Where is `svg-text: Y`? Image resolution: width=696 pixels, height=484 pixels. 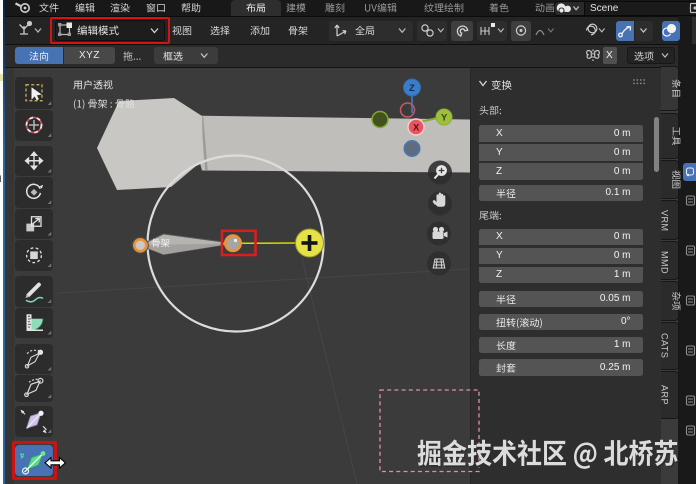
svg-text: Y is located at coordinates (444, 118).